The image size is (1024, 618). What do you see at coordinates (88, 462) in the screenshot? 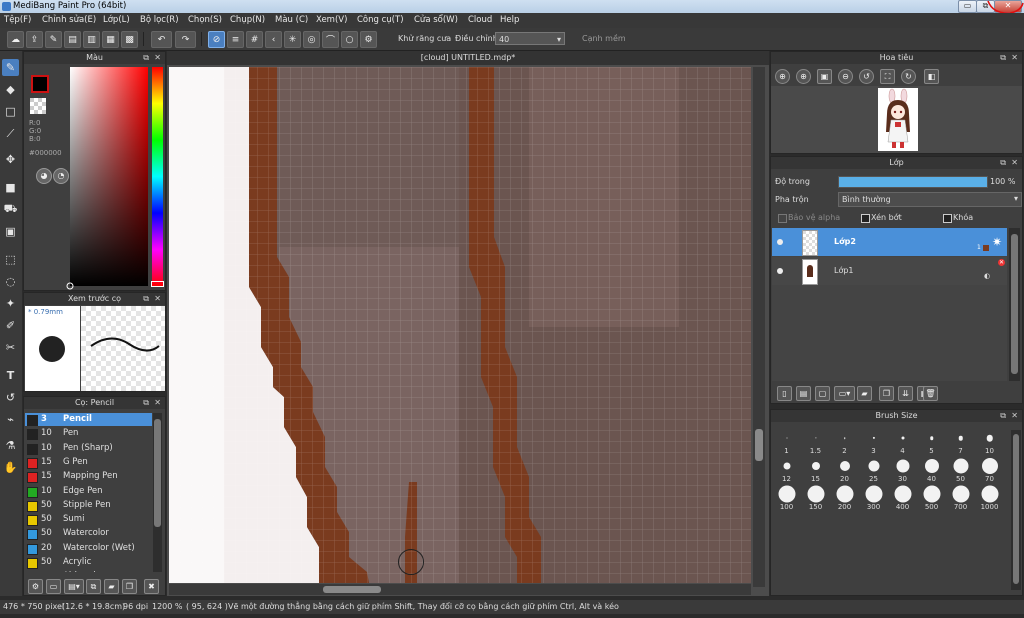
I see `brush-list-item: 15 G Pen` at bounding box center [88, 462].